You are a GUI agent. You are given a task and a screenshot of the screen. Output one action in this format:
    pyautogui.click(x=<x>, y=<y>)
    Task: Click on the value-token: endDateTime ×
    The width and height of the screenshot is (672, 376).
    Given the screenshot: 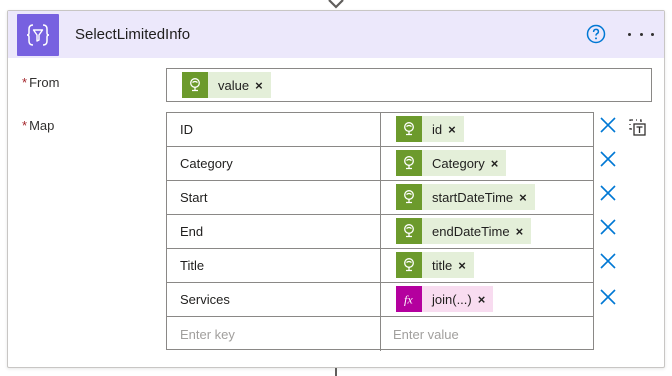 What is the action you would take?
    pyautogui.click(x=464, y=231)
    